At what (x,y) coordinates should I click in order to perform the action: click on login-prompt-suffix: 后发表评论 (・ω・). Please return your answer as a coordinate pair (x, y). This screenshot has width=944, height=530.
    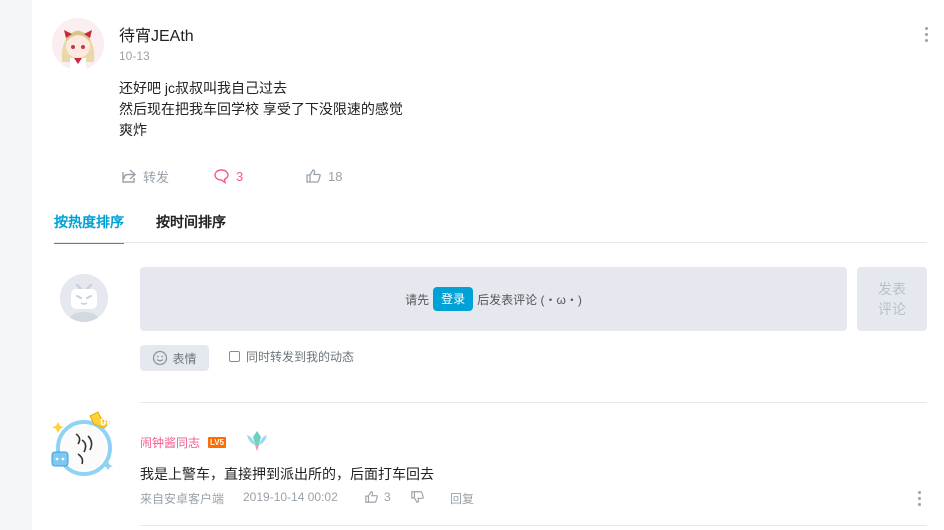
    Looking at the image, I should click on (529, 299).